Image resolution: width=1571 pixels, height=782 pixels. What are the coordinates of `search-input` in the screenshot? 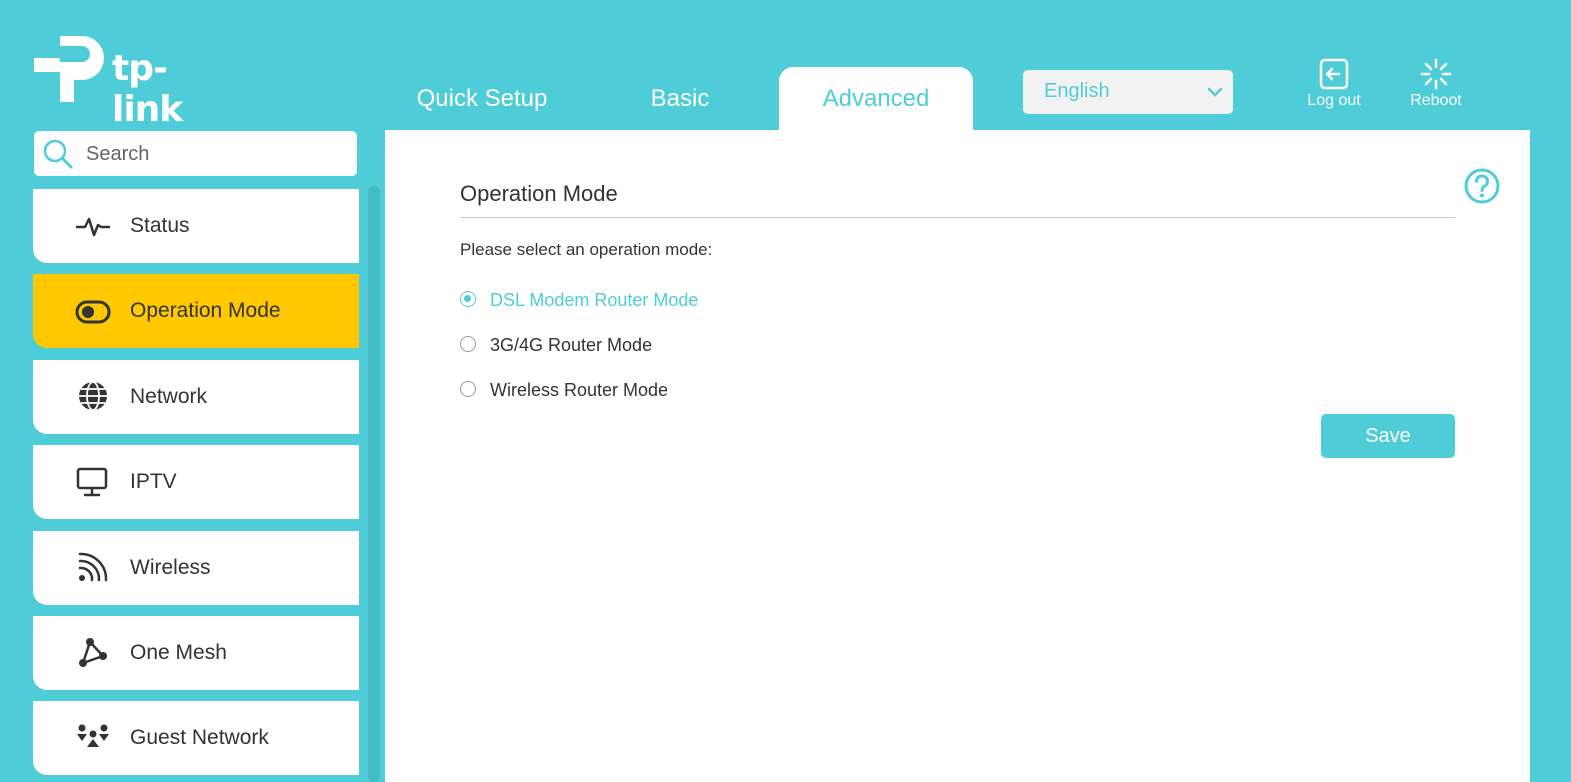 It's located at (216, 154).